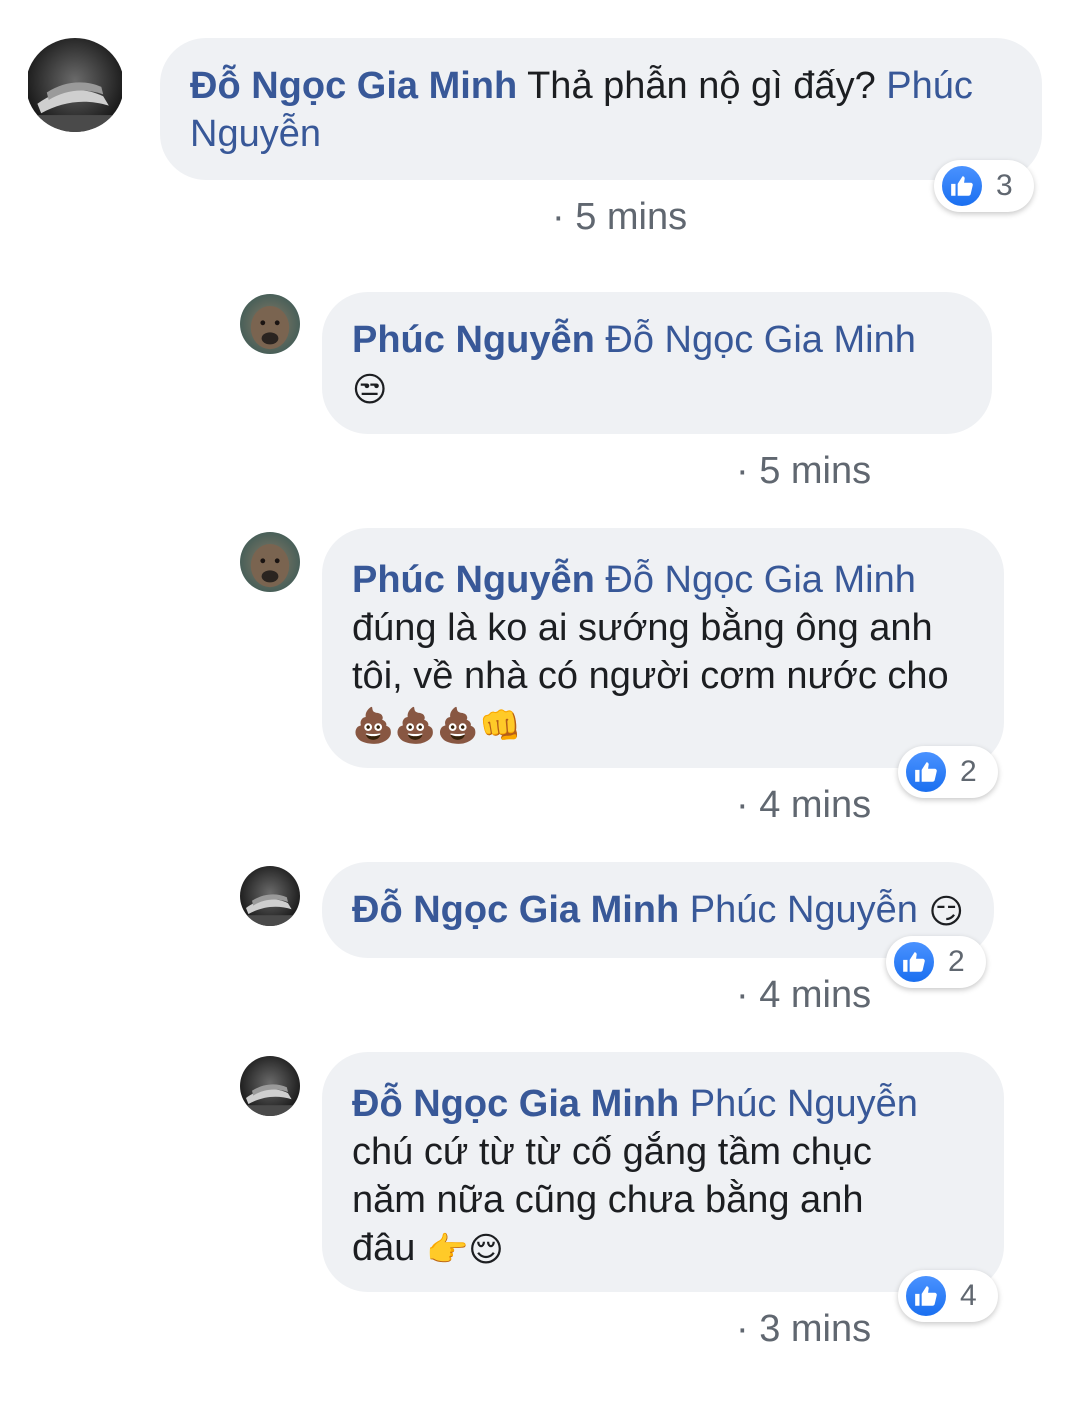 Image resolution: width=1080 pixels, height=1407 pixels. What do you see at coordinates (1004, 185) in the screenshot?
I see `reaction-count: 3` at bounding box center [1004, 185].